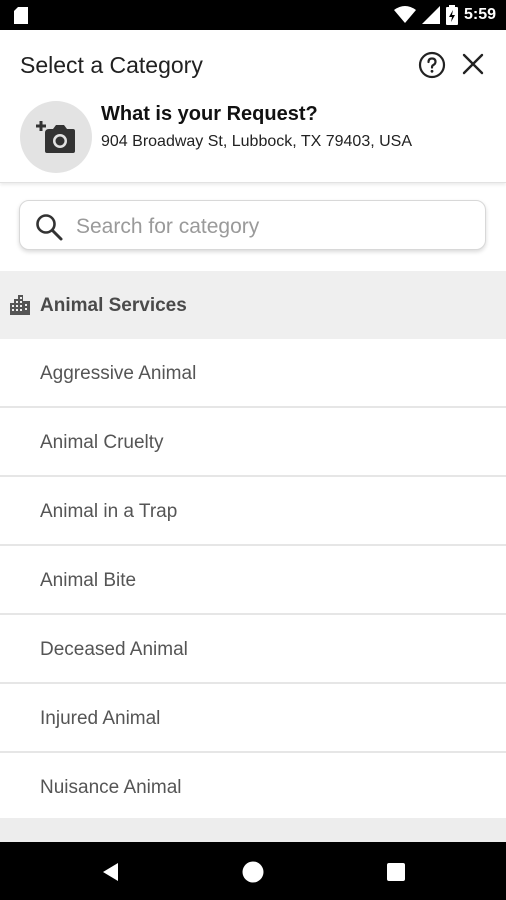 The height and width of the screenshot is (900, 506). I want to click on home-icon, so click(253, 872).